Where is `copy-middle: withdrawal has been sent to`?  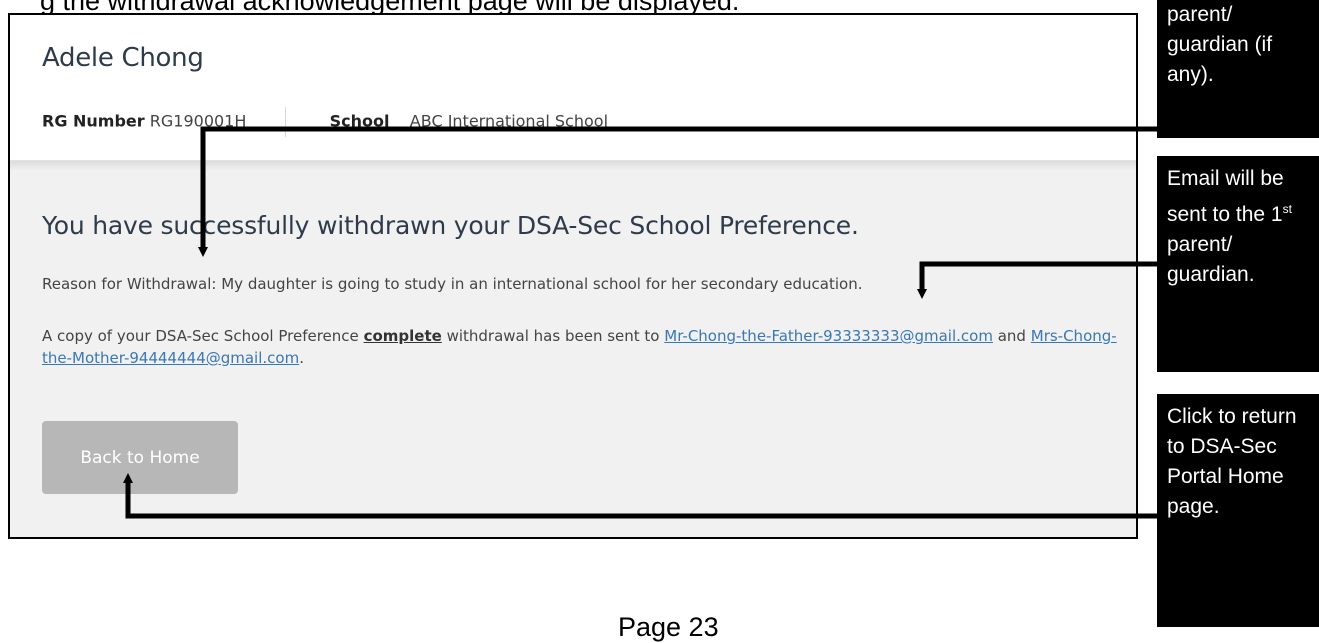
copy-middle: withdrawal has been sent to is located at coordinates (553, 336).